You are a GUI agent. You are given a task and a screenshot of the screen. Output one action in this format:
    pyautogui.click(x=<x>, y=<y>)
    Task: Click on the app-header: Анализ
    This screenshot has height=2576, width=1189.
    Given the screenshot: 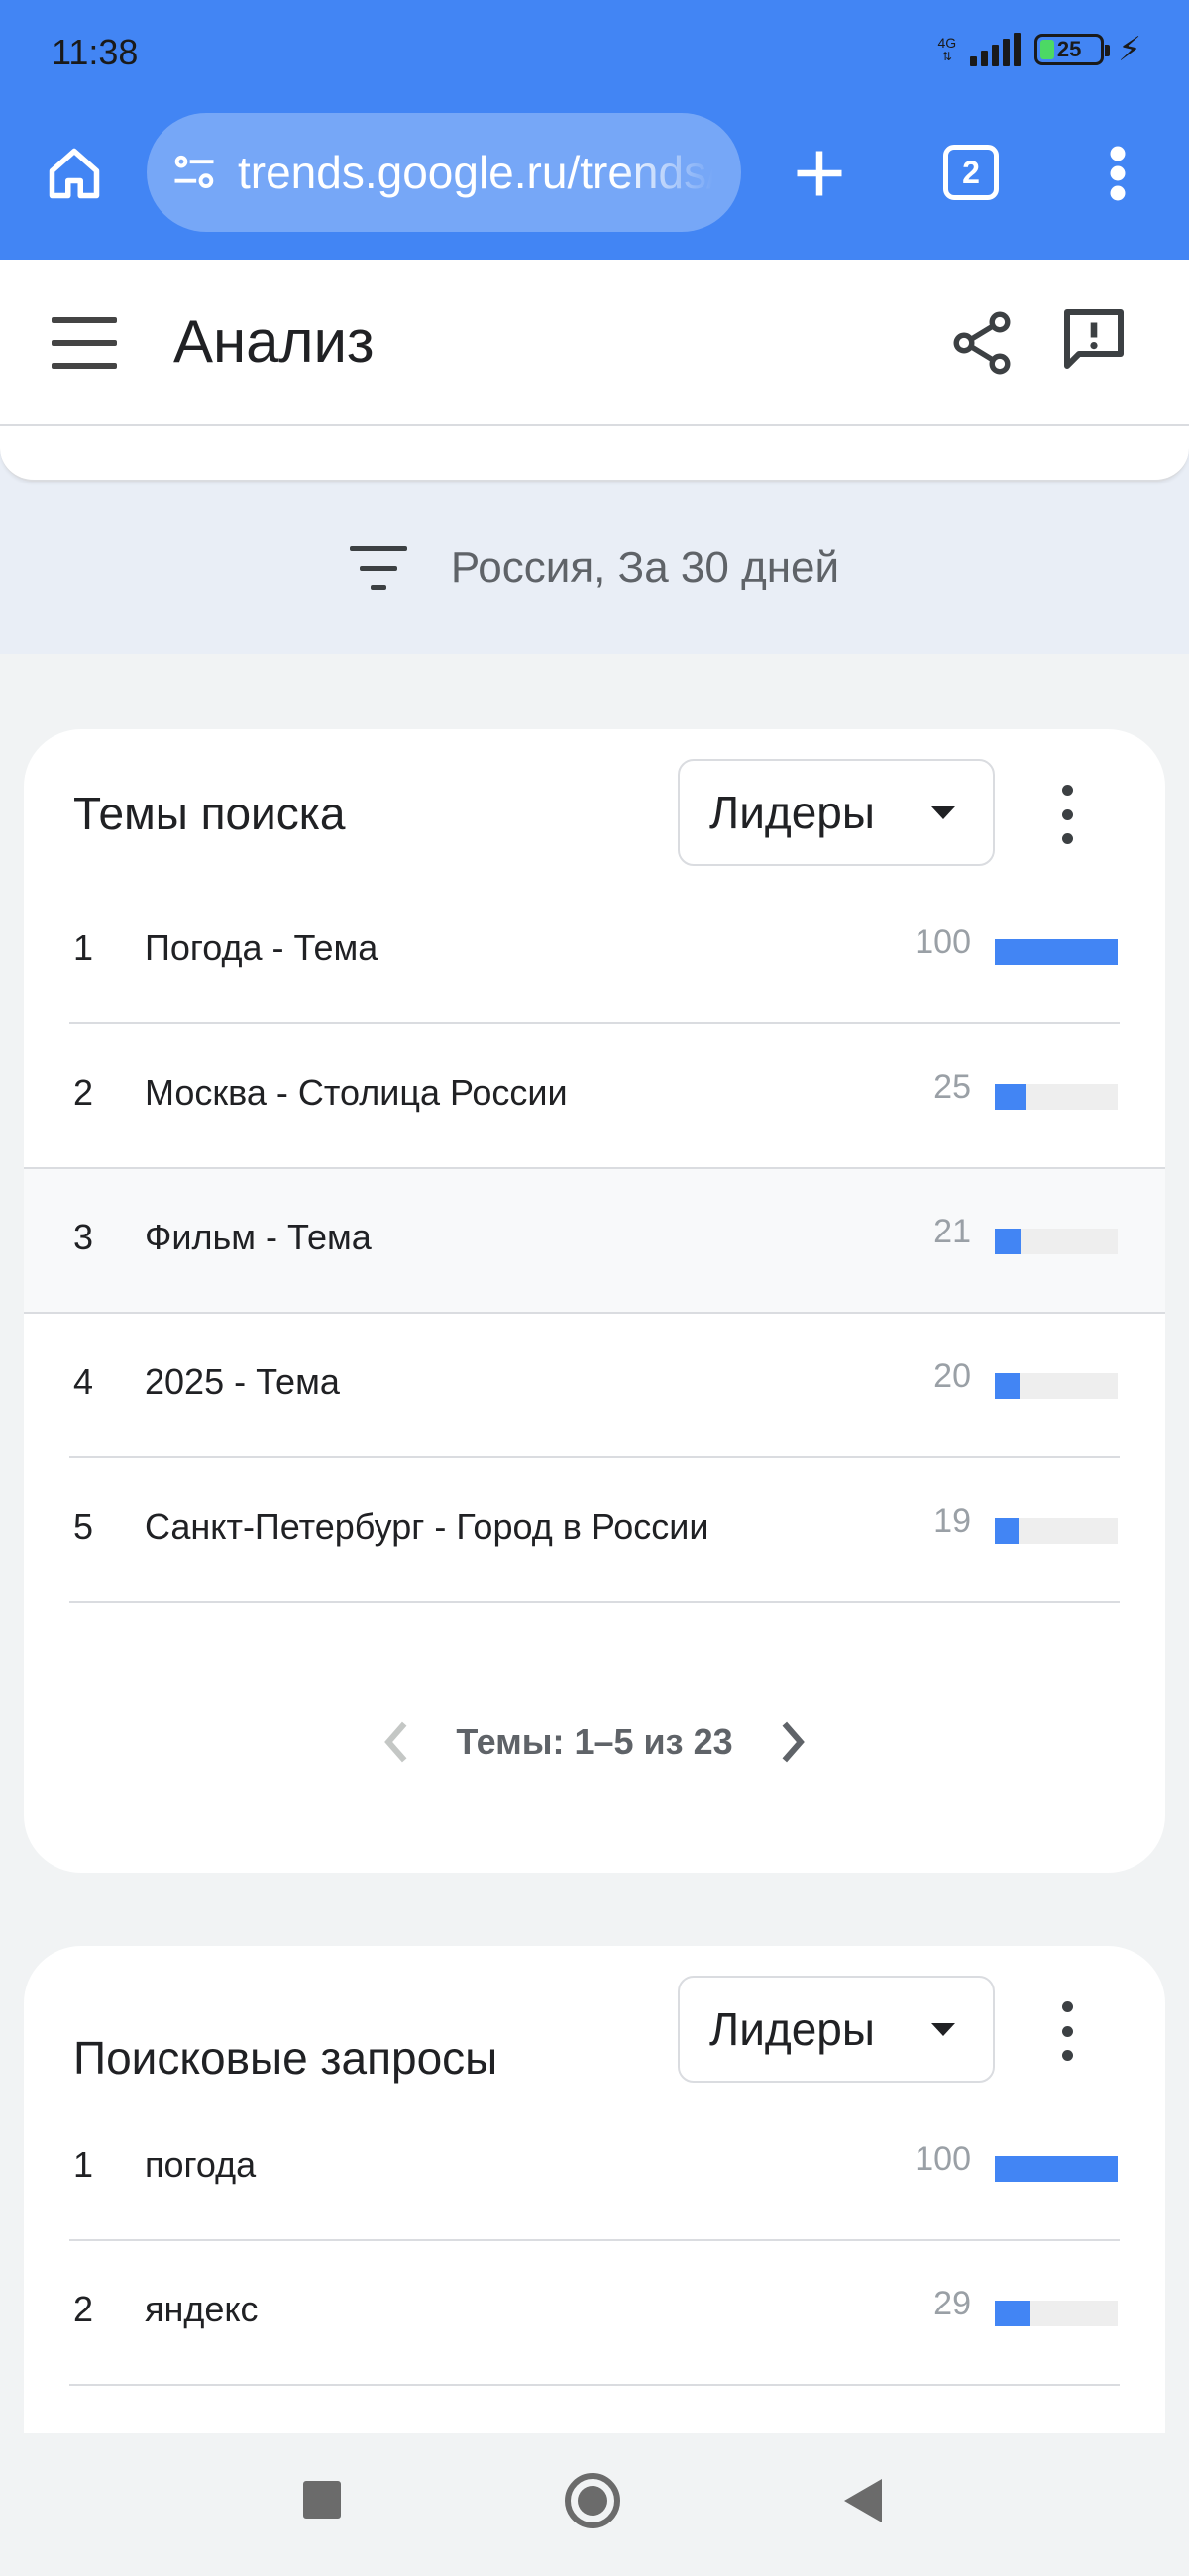 What is the action you would take?
    pyautogui.click(x=594, y=343)
    